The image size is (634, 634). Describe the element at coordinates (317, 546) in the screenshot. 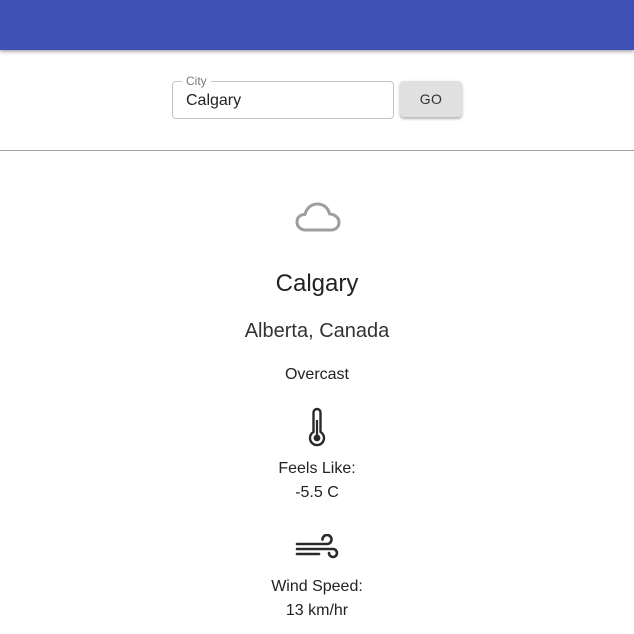

I see `wind-icon` at that location.